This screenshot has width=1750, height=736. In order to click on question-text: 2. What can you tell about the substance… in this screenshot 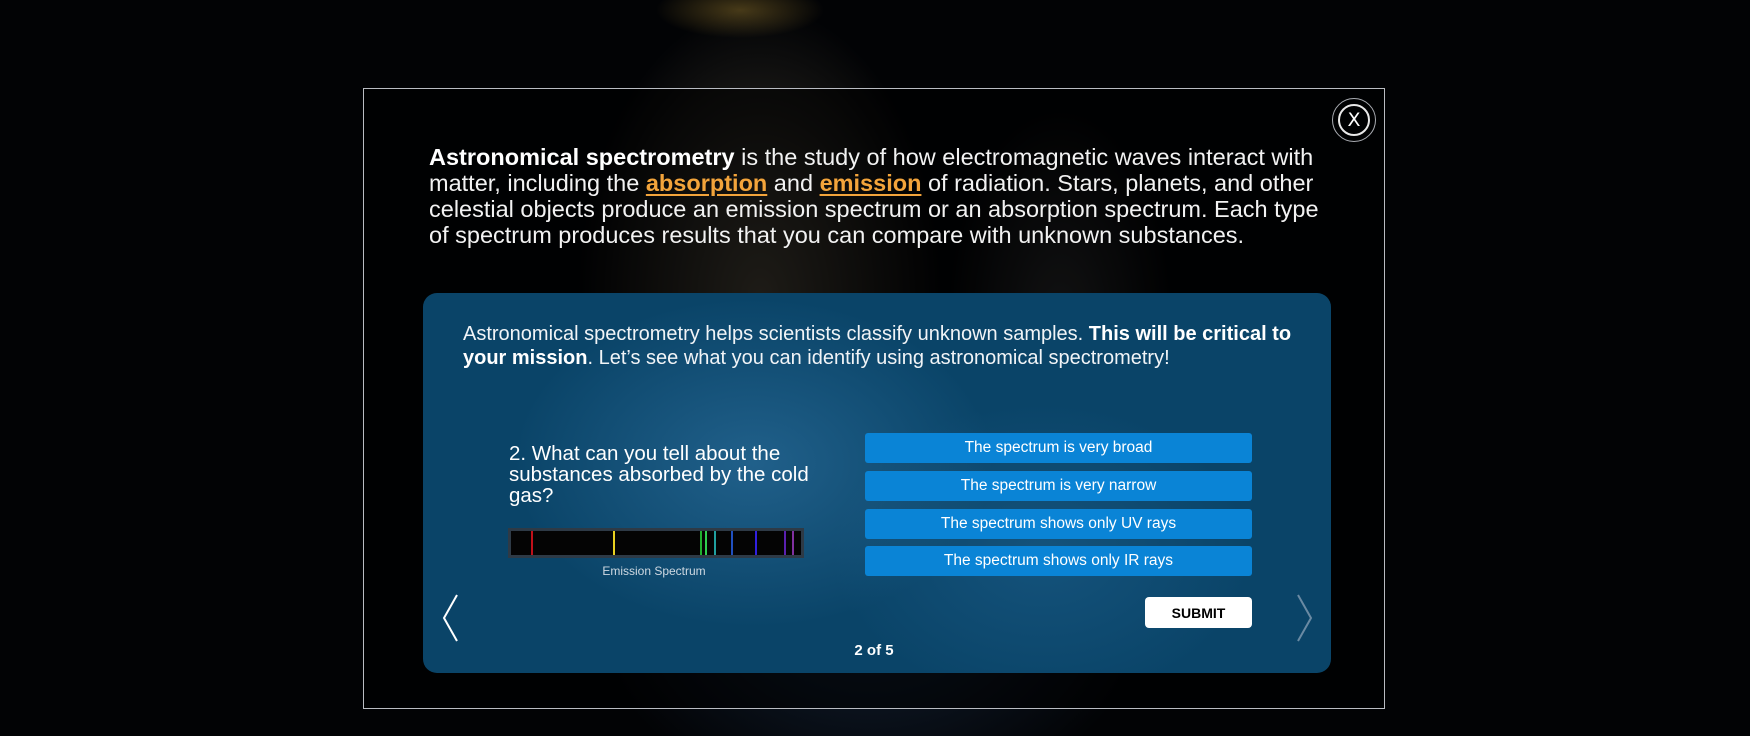, I will do `click(659, 474)`.